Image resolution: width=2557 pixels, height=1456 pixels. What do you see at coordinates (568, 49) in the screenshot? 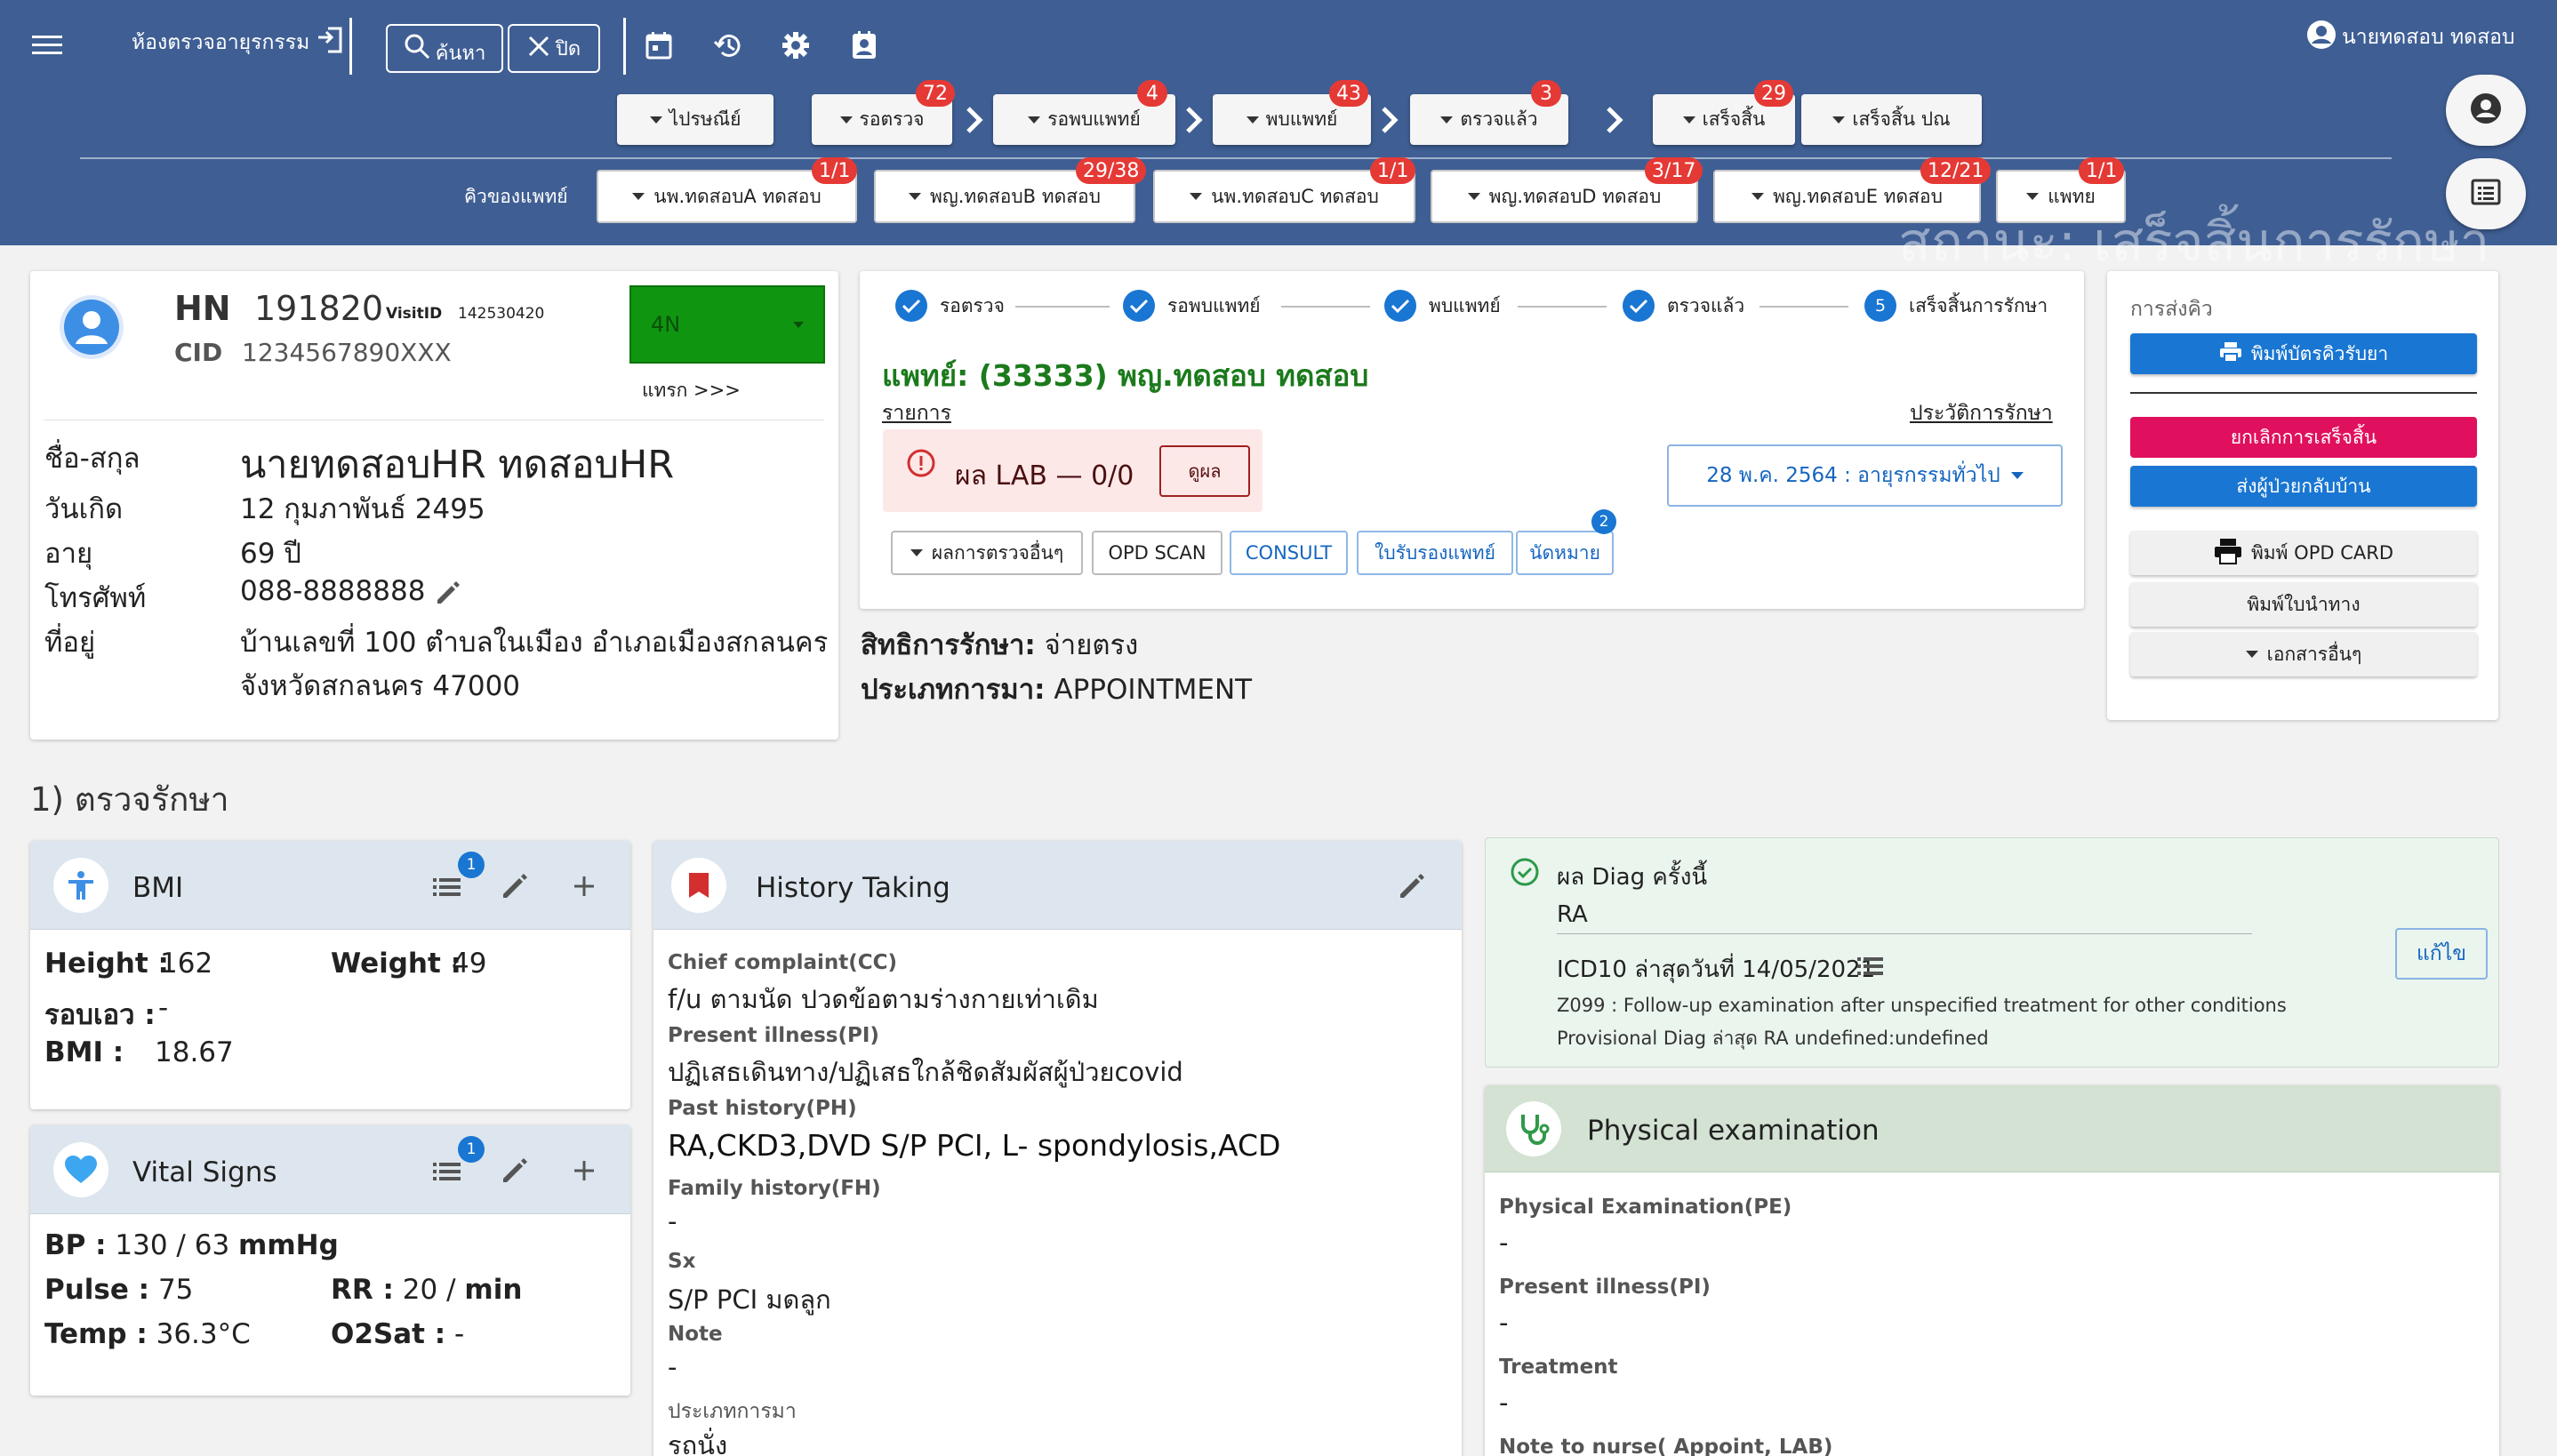
I see `close-label: ปิด` at bounding box center [568, 49].